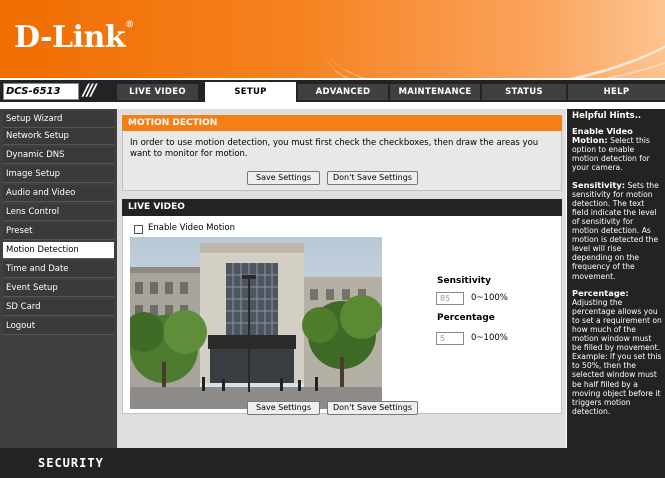 Image resolution: width=665 pixels, height=478 pixels. I want to click on save-settings-button-bottom: Save Settings, so click(283, 408).